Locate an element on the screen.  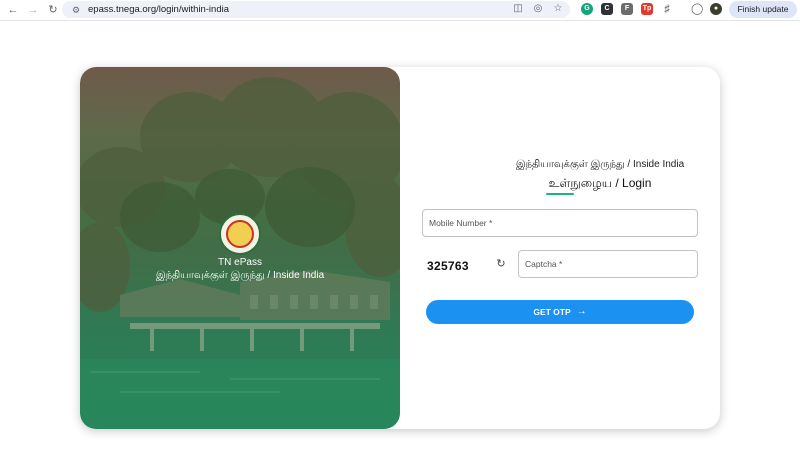
install-icon: ◫ is located at coordinates (518, 9).